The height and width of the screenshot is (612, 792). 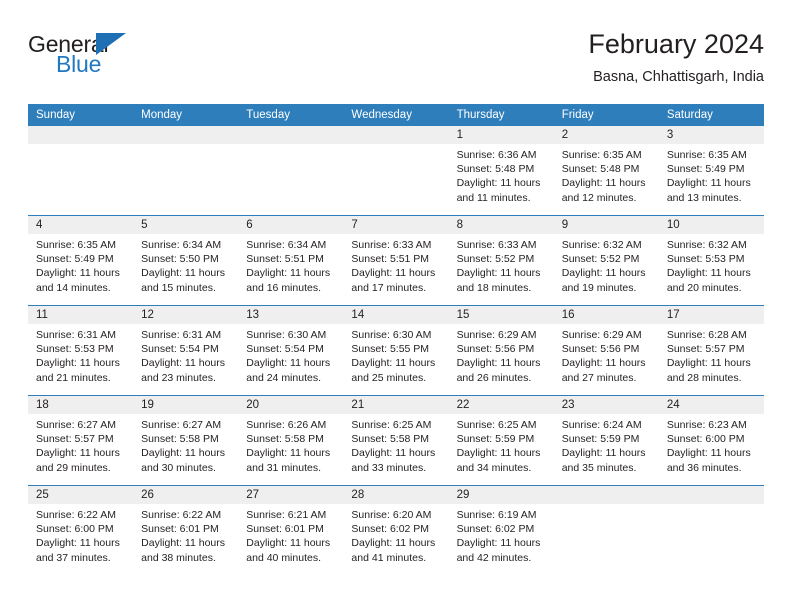 I want to click on day-number-empty, so click(x=395, y=135).